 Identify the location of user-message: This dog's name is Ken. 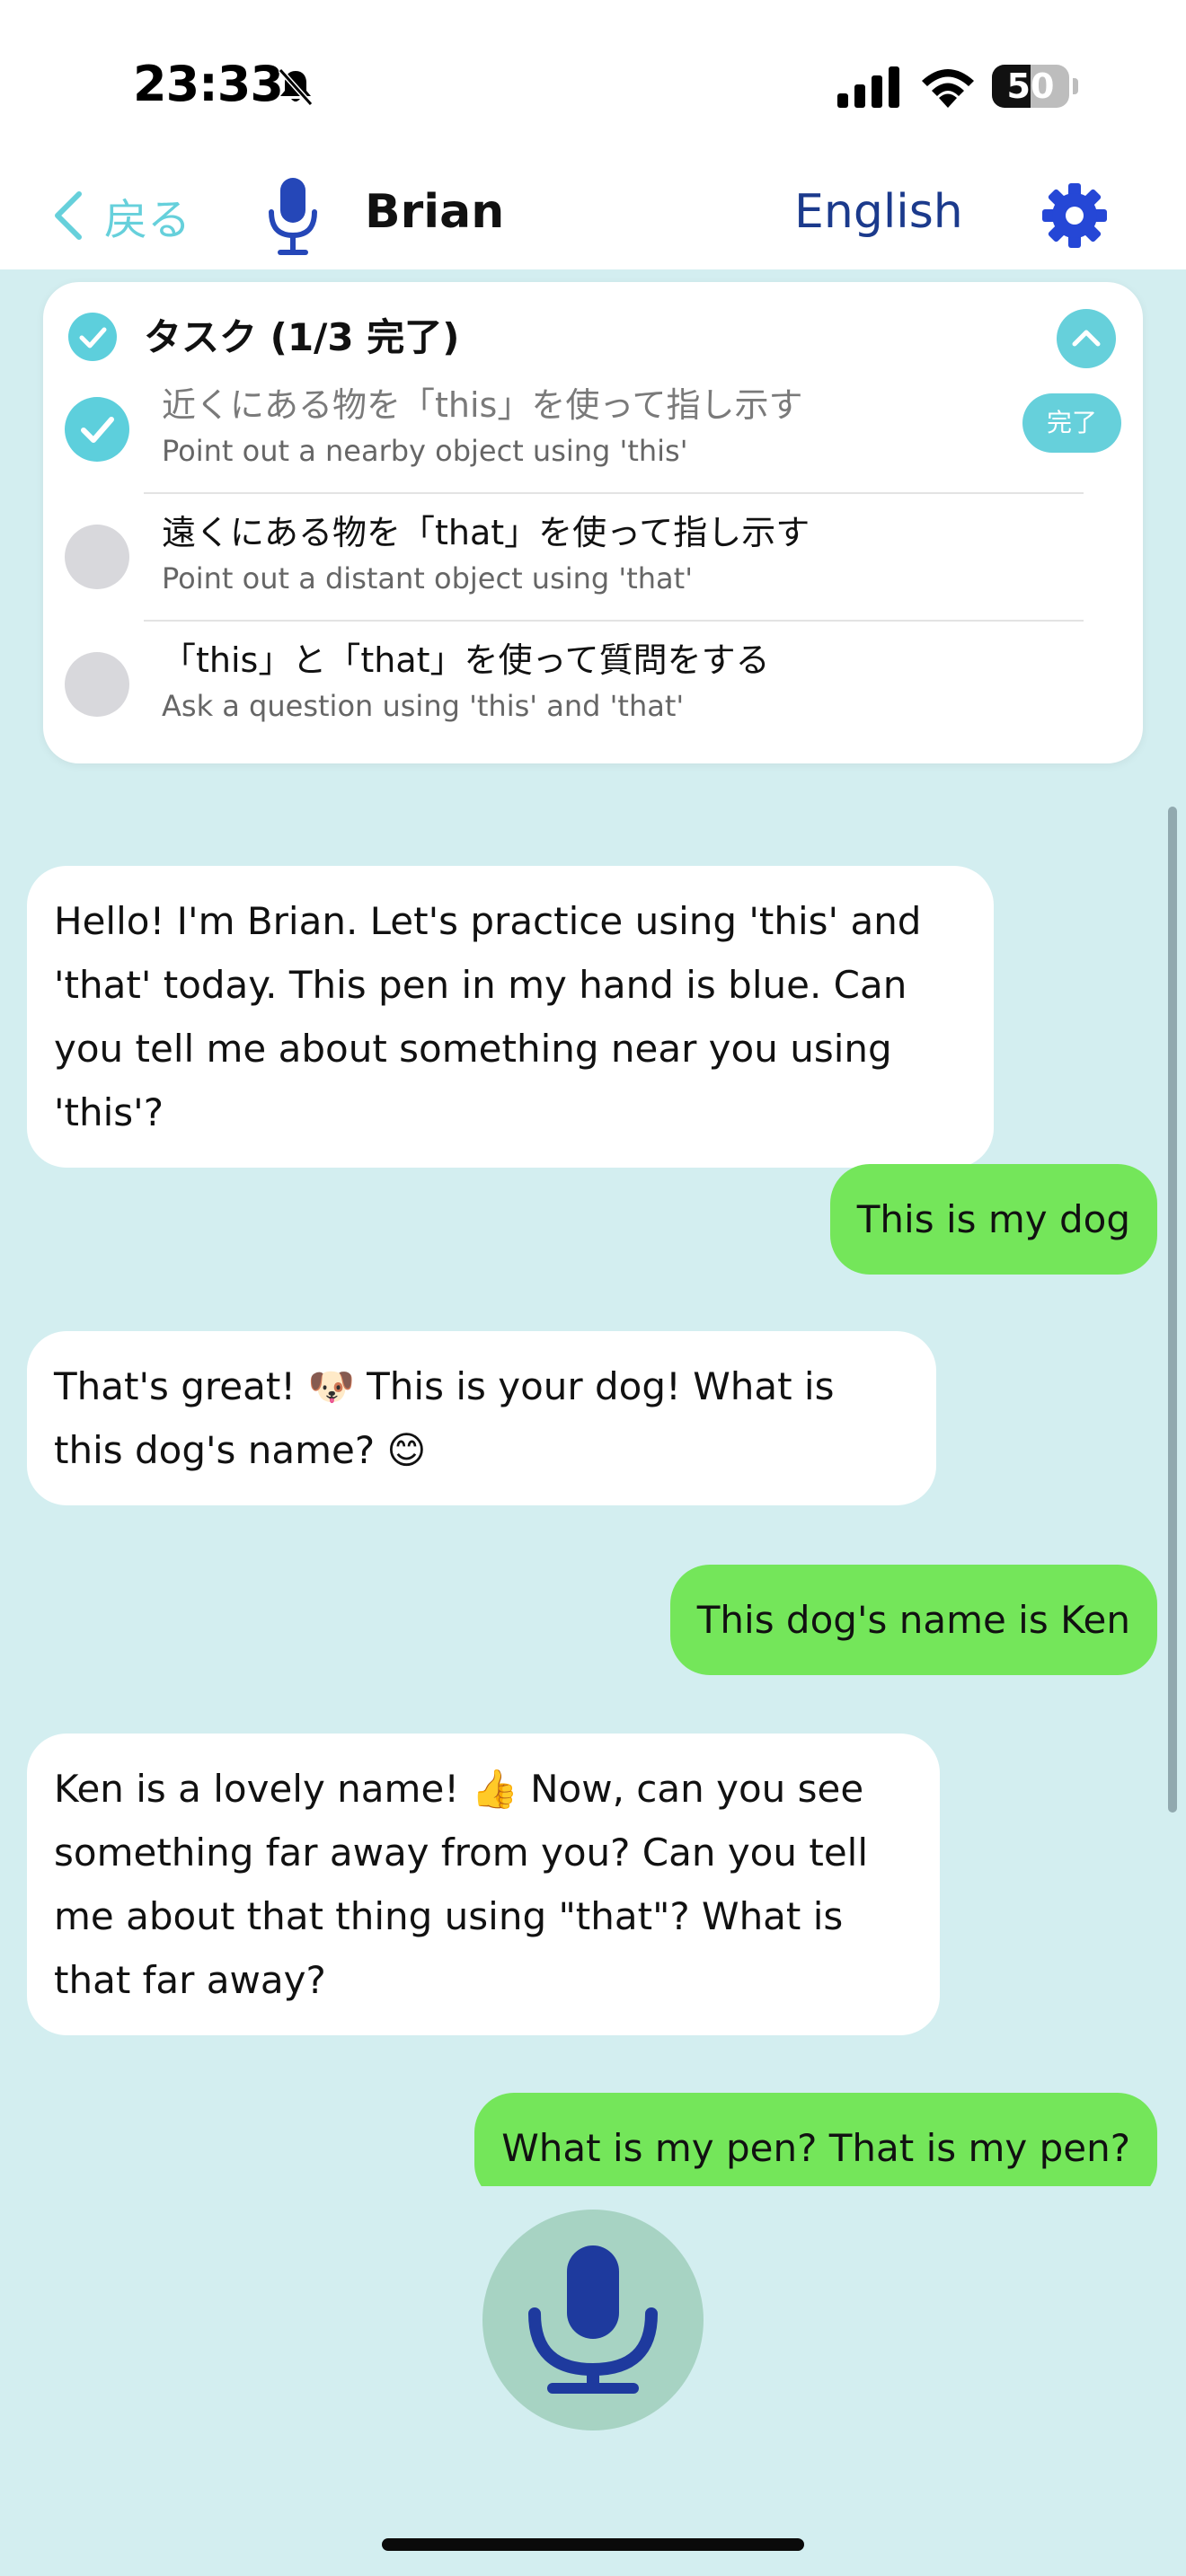
(913, 1620).